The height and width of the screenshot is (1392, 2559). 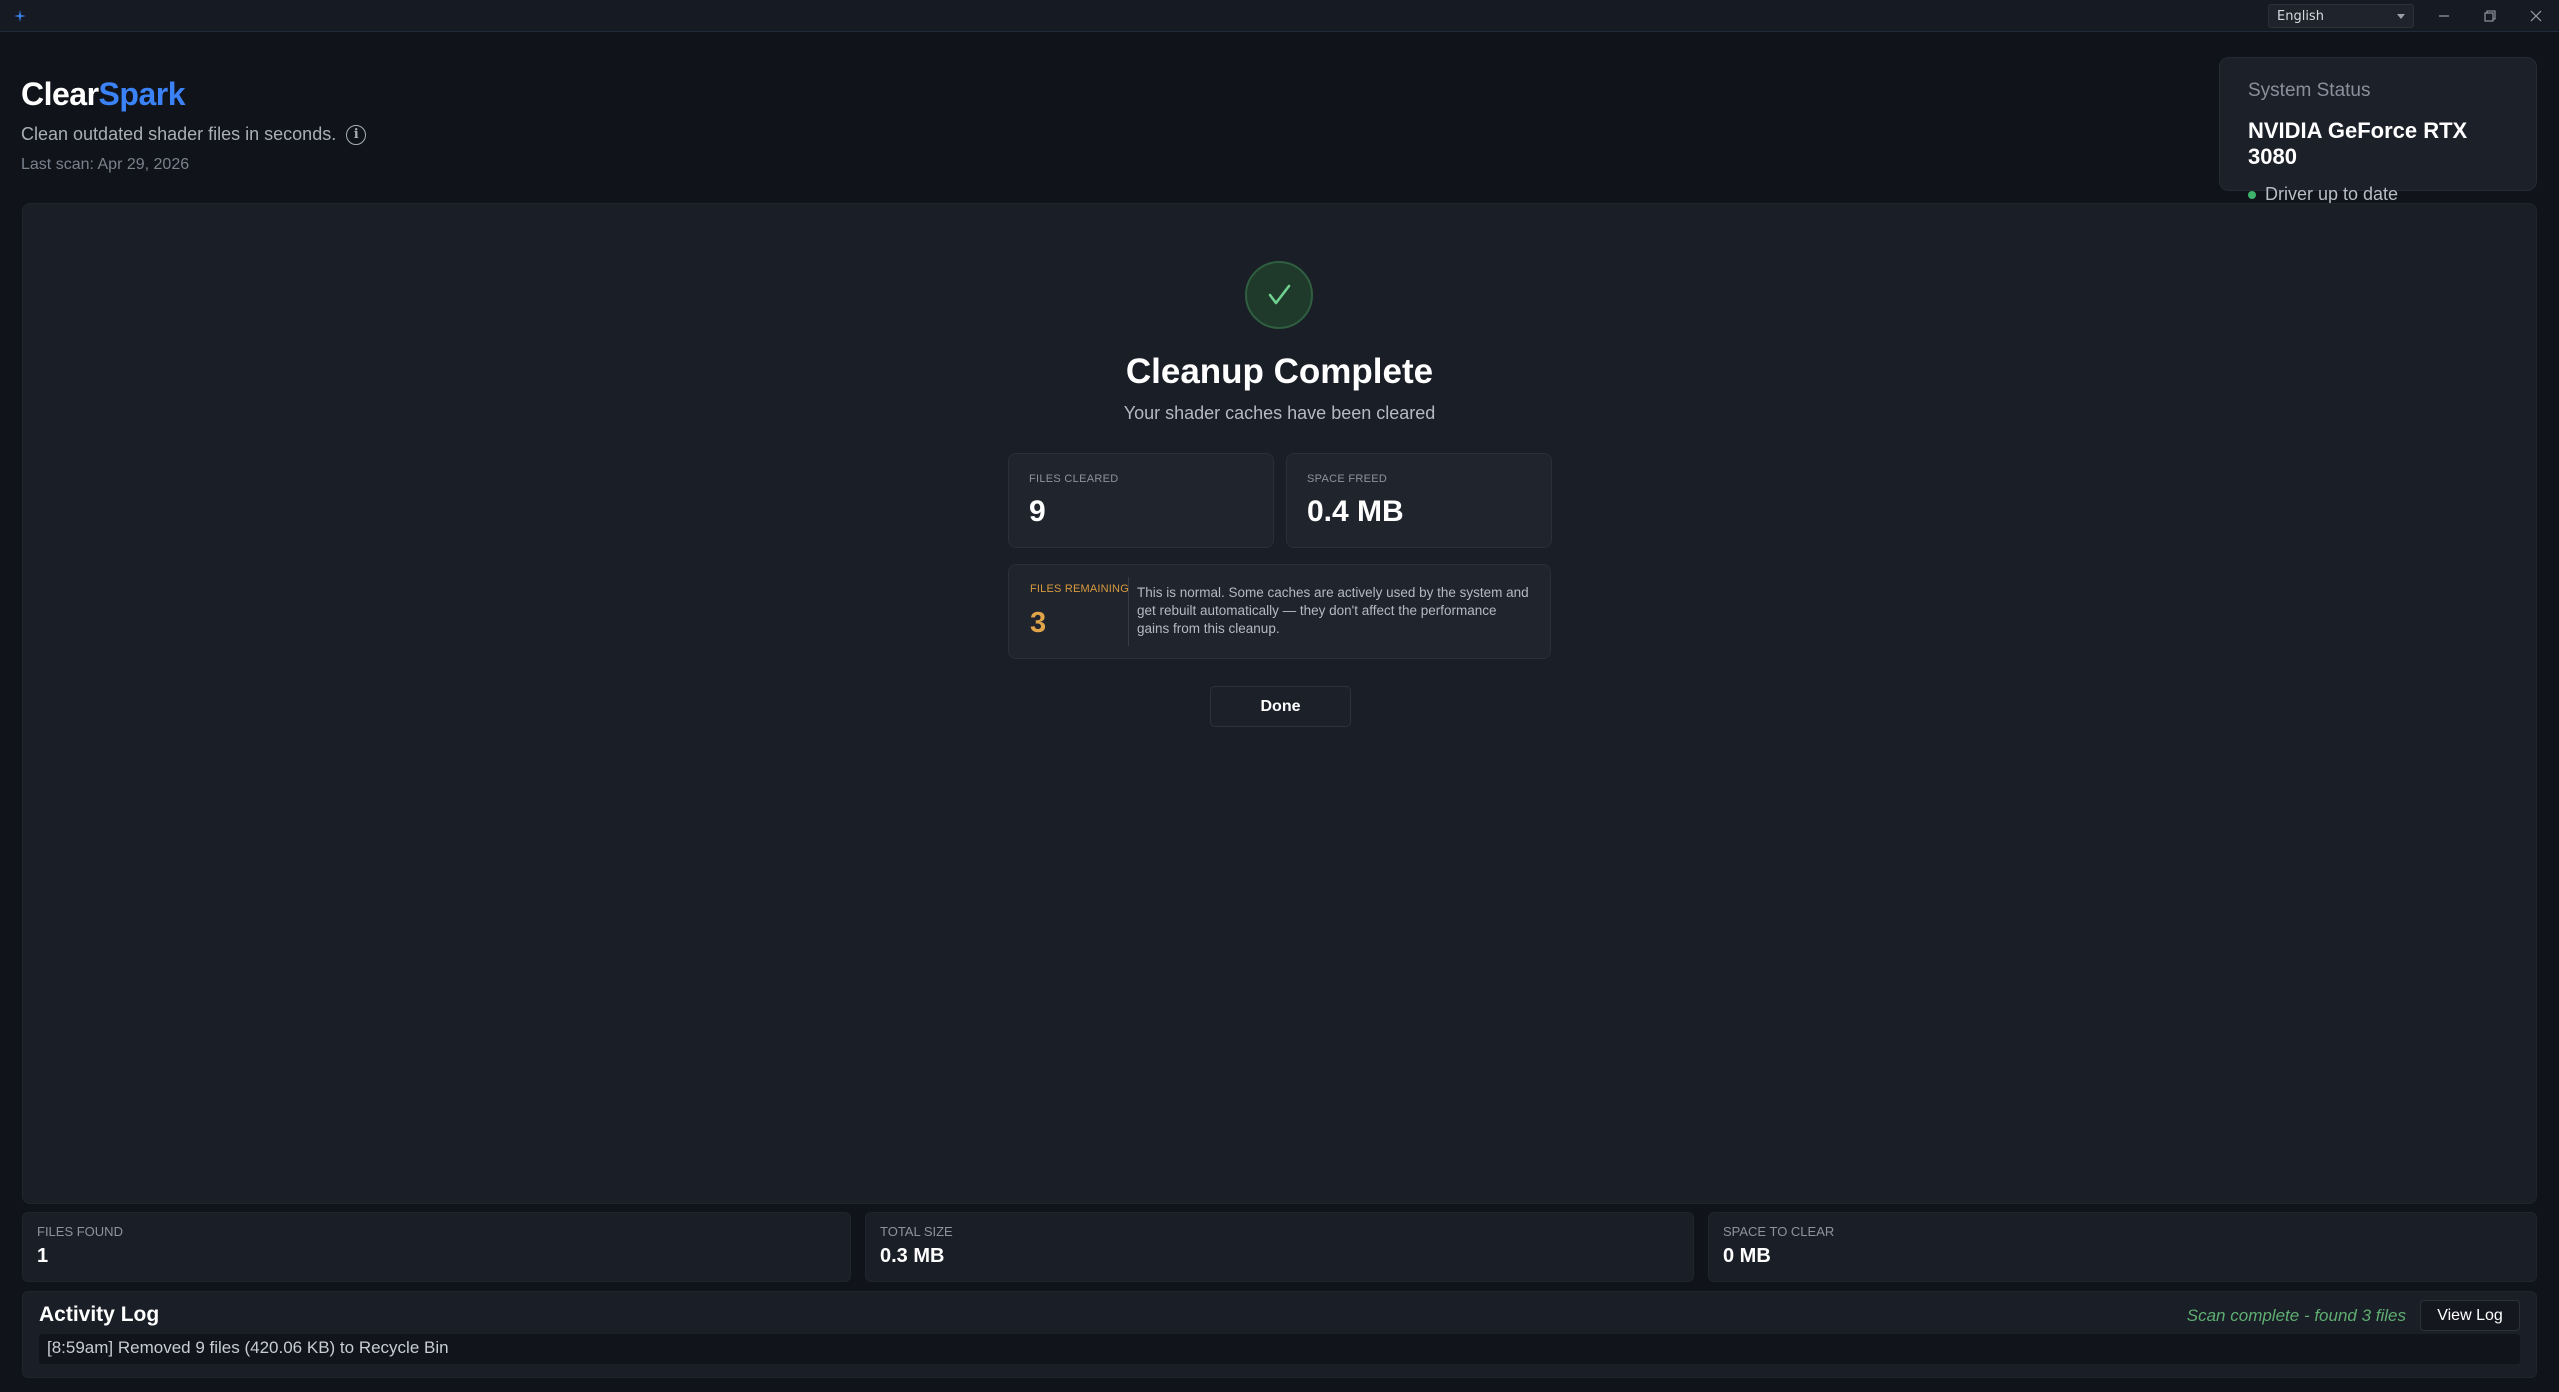 What do you see at coordinates (2470, 1315) in the screenshot?
I see `view-log-button: View Log` at bounding box center [2470, 1315].